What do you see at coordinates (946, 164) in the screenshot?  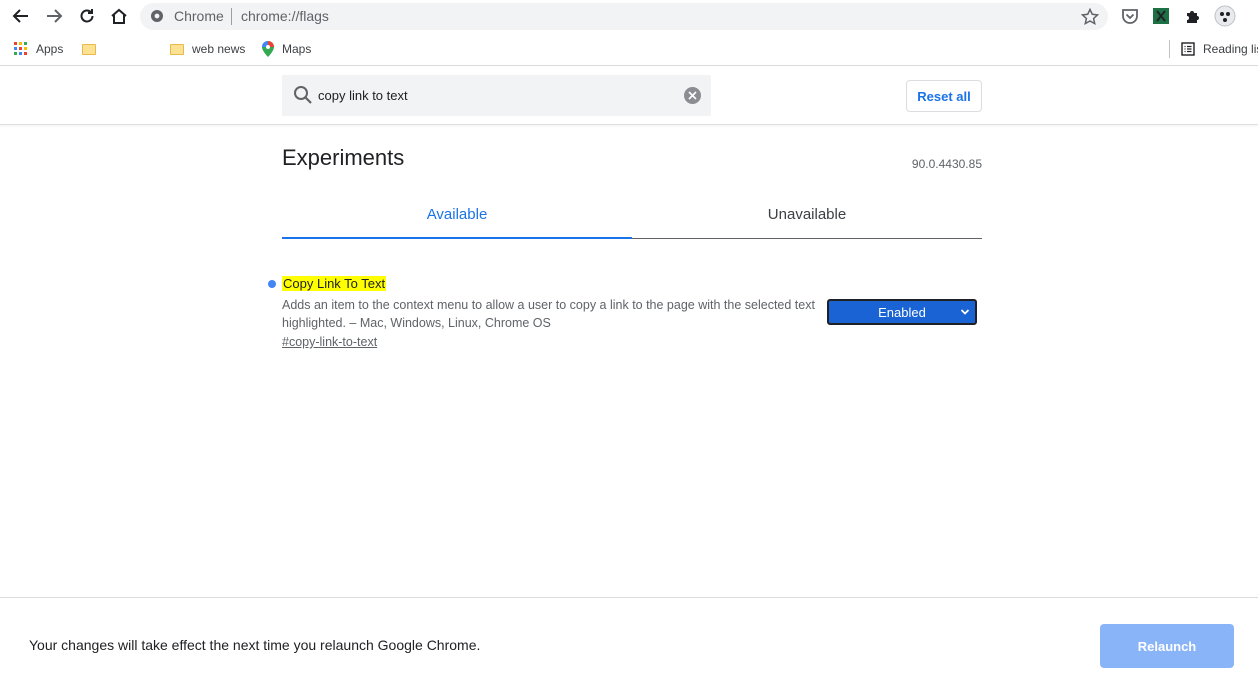 I see `version-label: 90.0.4430.85` at bounding box center [946, 164].